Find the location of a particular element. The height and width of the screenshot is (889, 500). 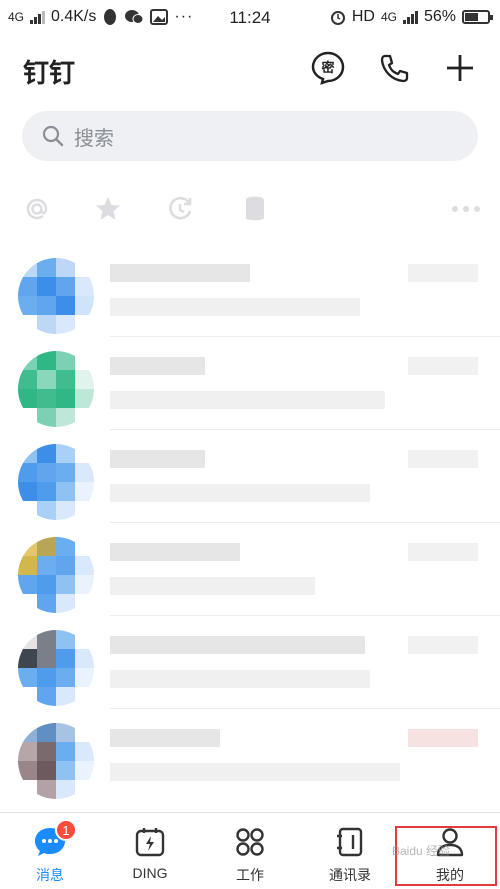

unread-badge: 1 is located at coordinates (66, 830).